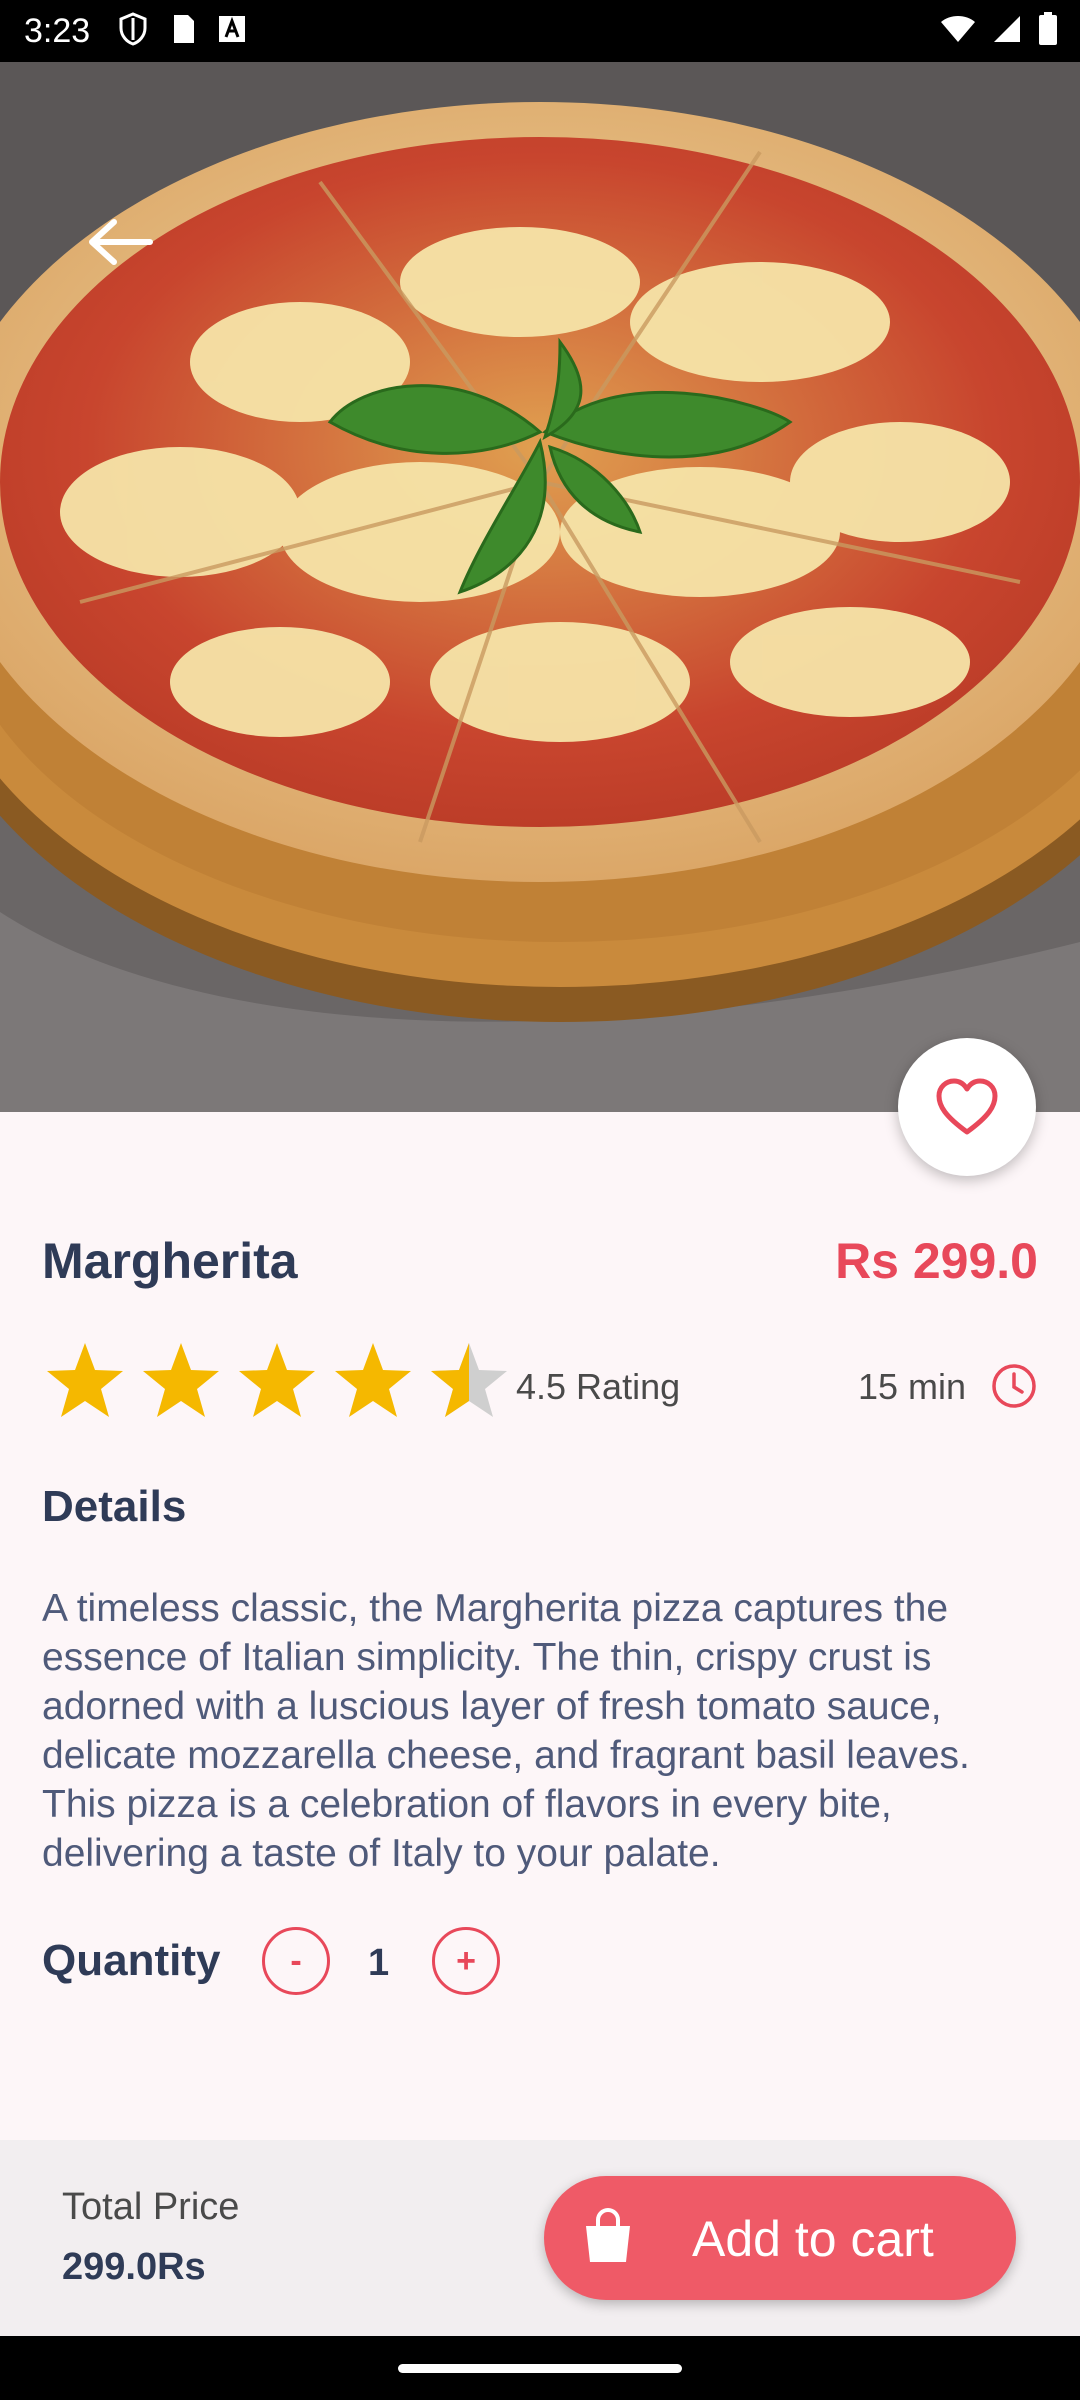  Describe the element at coordinates (1007, 29) in the screenshot. I see `signal-icon` at that location.